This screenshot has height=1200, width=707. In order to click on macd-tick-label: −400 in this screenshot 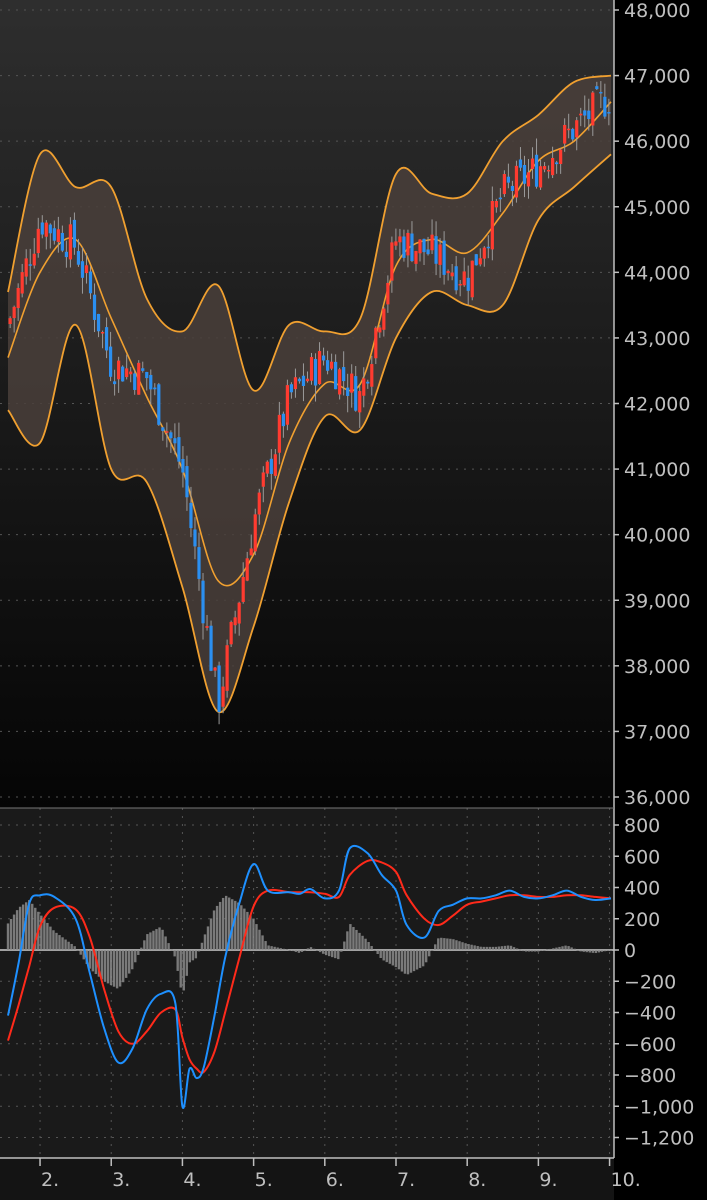, I will do `click(650, 1014)`.